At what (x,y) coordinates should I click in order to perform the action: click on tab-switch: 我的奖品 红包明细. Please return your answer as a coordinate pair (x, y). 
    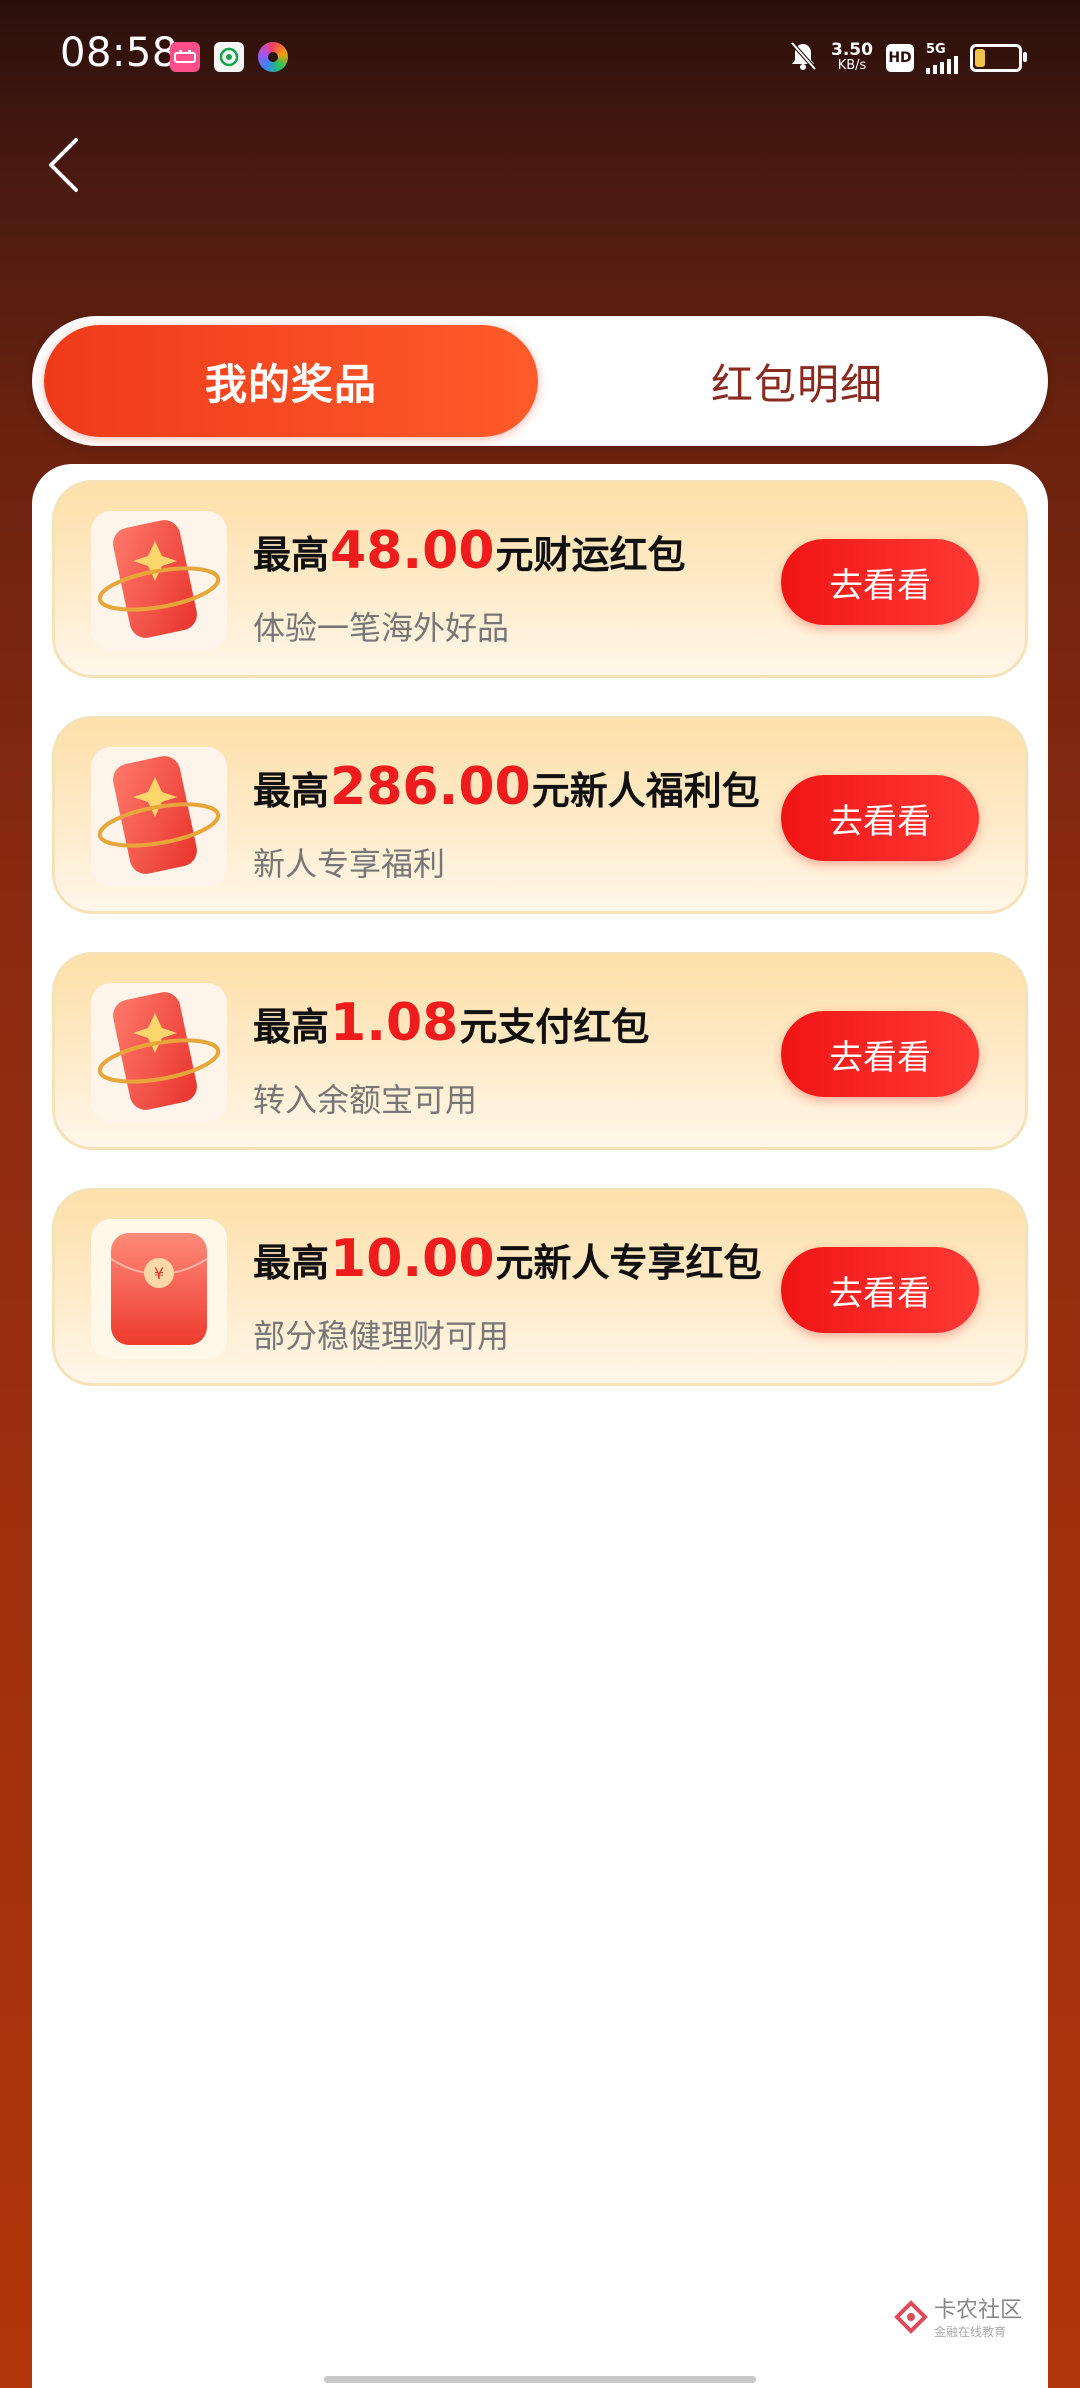
    Looking at the image, I should click on (540, 381).